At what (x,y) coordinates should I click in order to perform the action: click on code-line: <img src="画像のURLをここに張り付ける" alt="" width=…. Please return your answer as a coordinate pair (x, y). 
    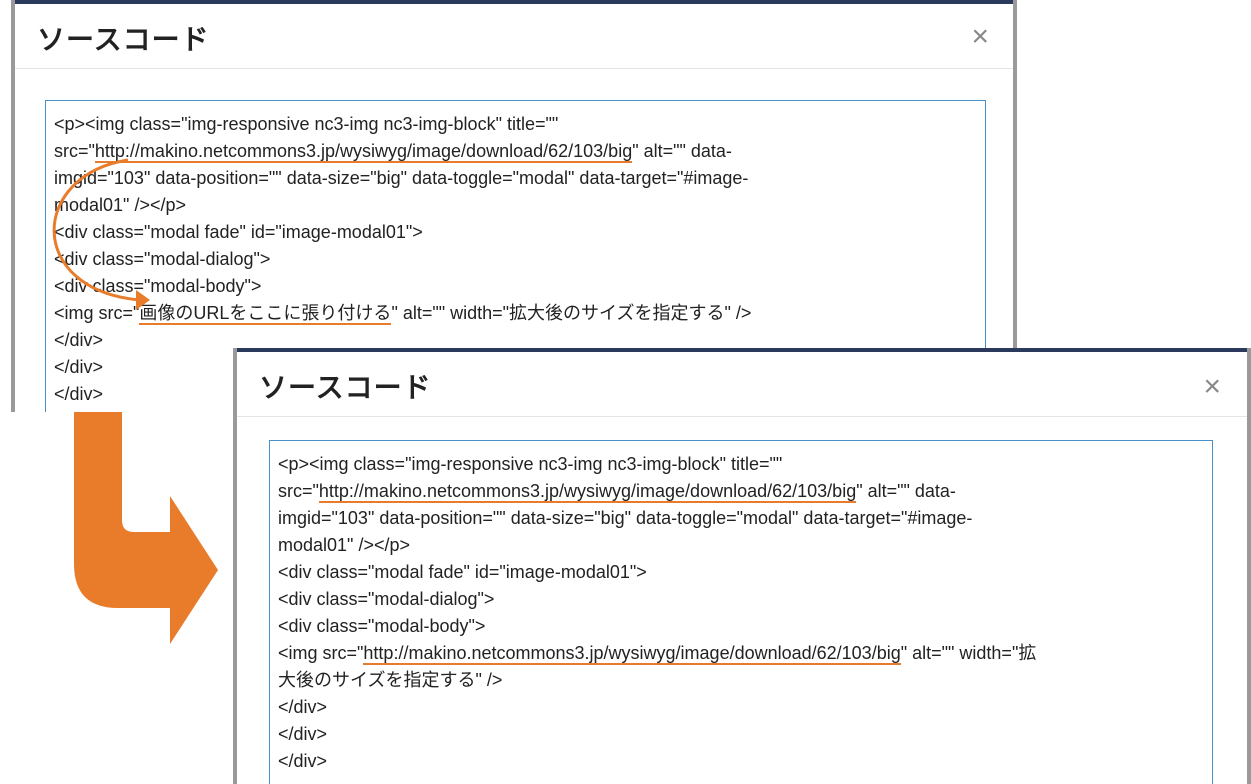
    Looking at the image, I should click on (515, 313).